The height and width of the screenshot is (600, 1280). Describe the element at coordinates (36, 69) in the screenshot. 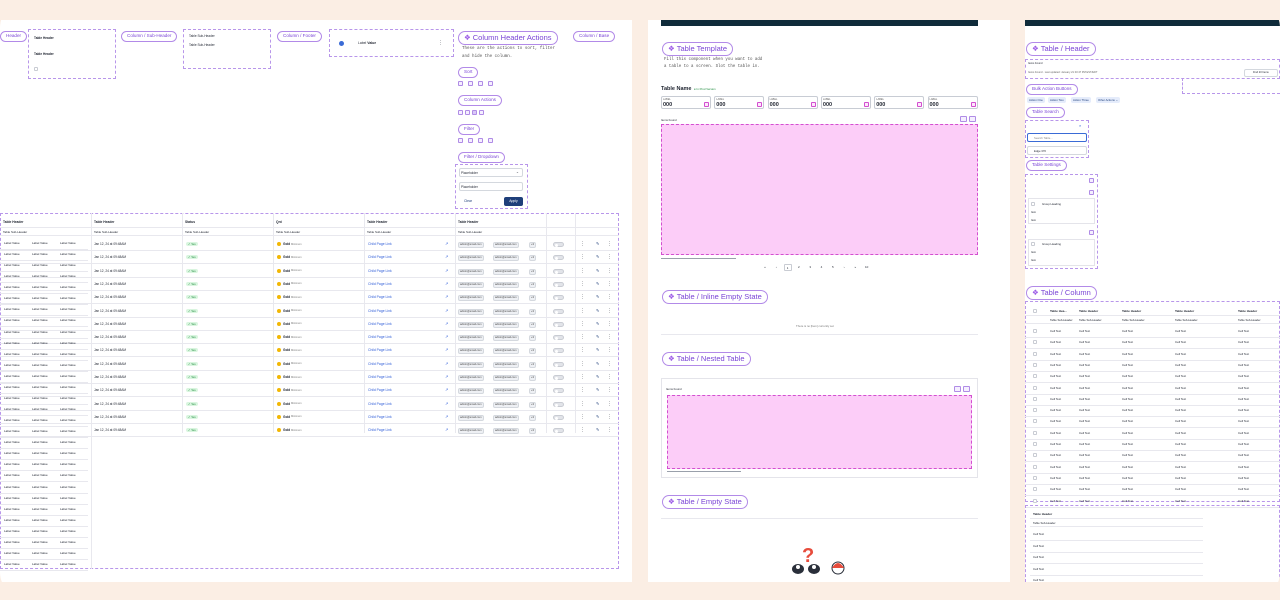

I see `header-checkbox` at that location.